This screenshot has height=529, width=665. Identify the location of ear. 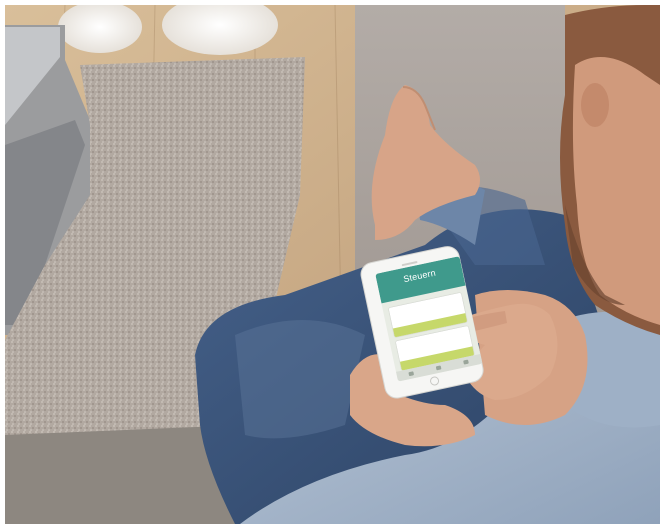
(595, 105).